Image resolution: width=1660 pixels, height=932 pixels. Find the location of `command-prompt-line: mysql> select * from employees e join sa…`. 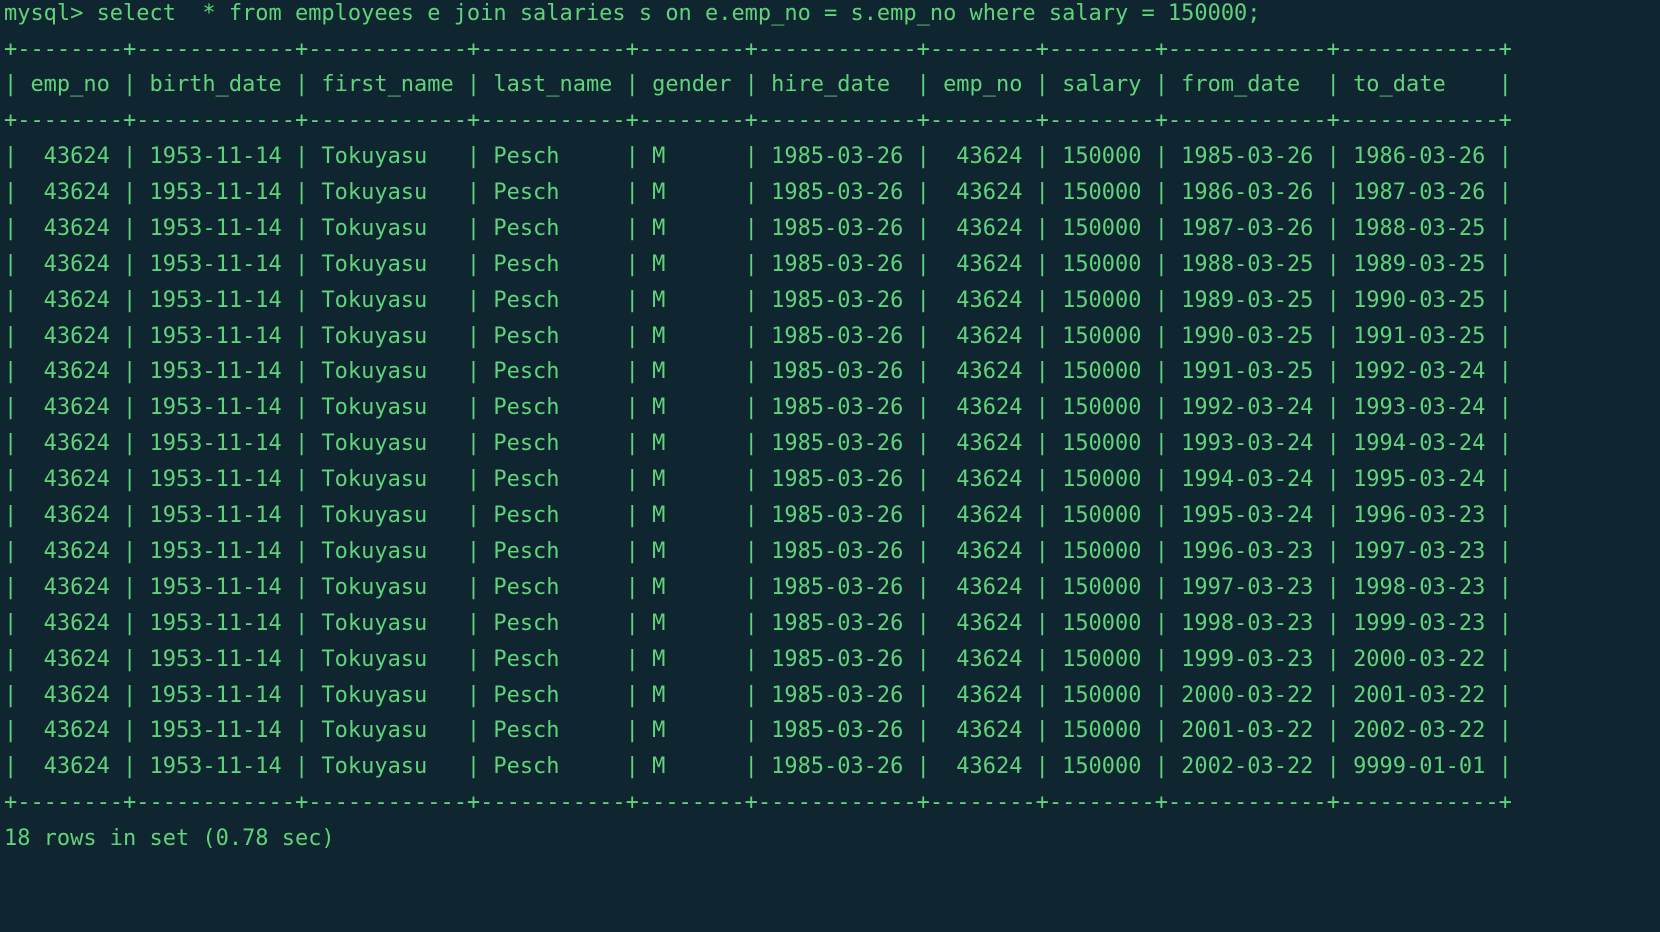

command-prompt-line: mysql> select * from employees e join sa… is located at coordinates (632, 13).